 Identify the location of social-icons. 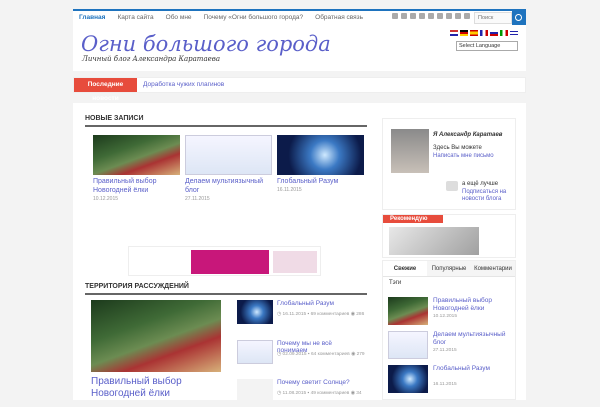
(431, 16).